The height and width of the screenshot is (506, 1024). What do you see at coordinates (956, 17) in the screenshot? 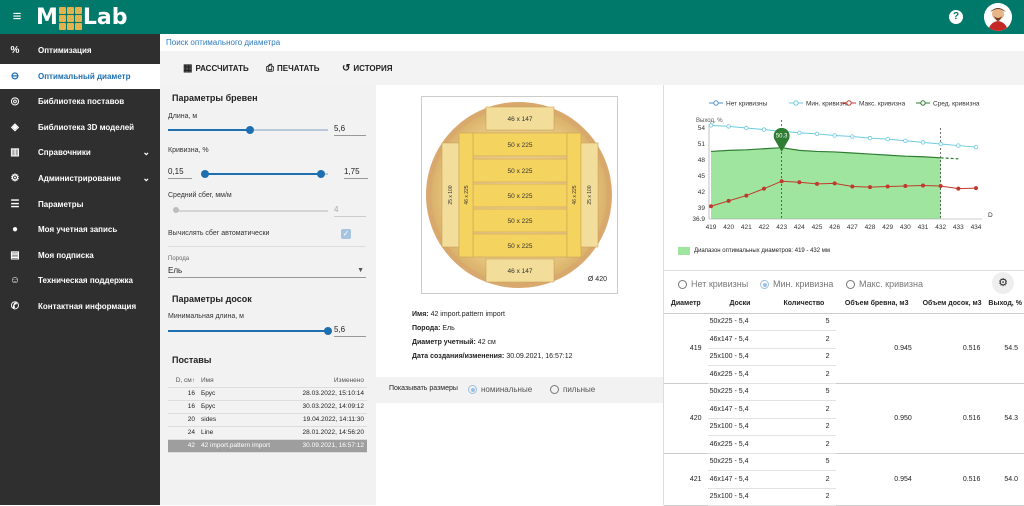
I see `help-icon: ?` at bounding box center [956, 17].